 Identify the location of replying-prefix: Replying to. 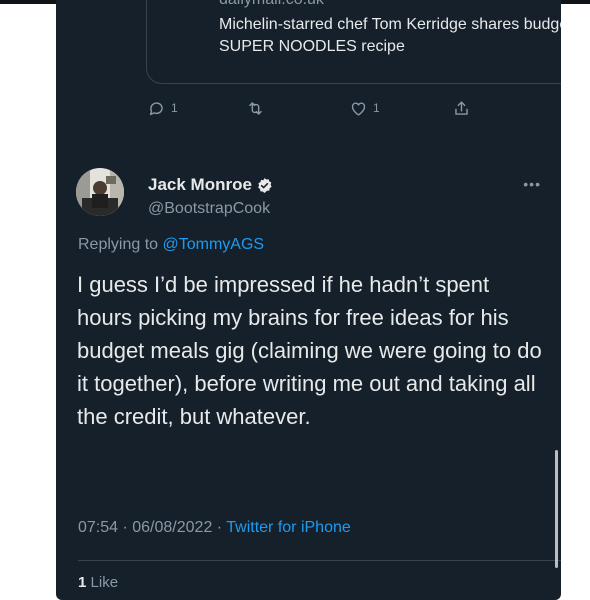
(118, 244).